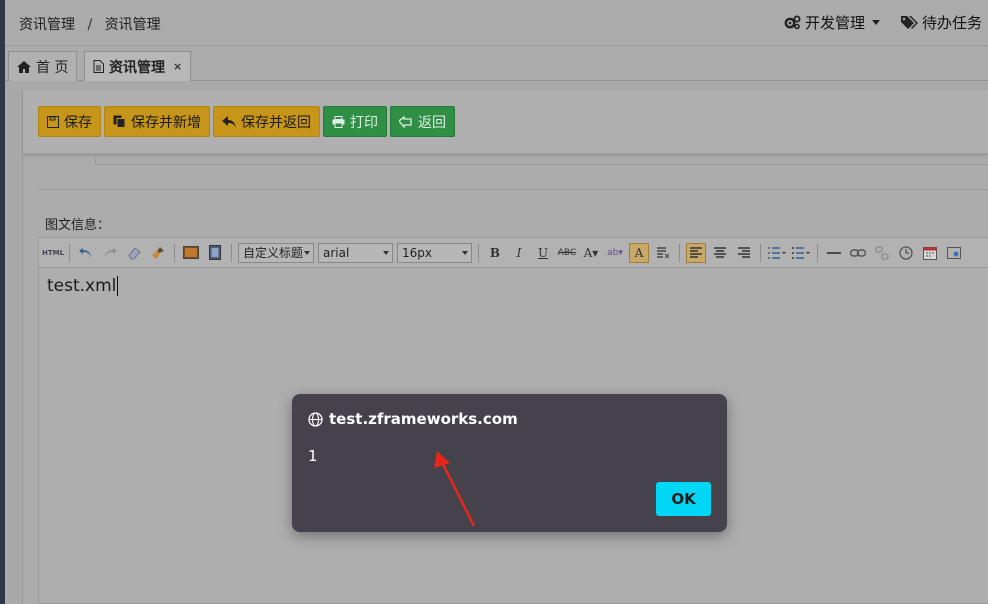  What do you see at coordinates (954, 253) in the screenshot?
I see `emoticon-icon` at bounding box center [954, 253].